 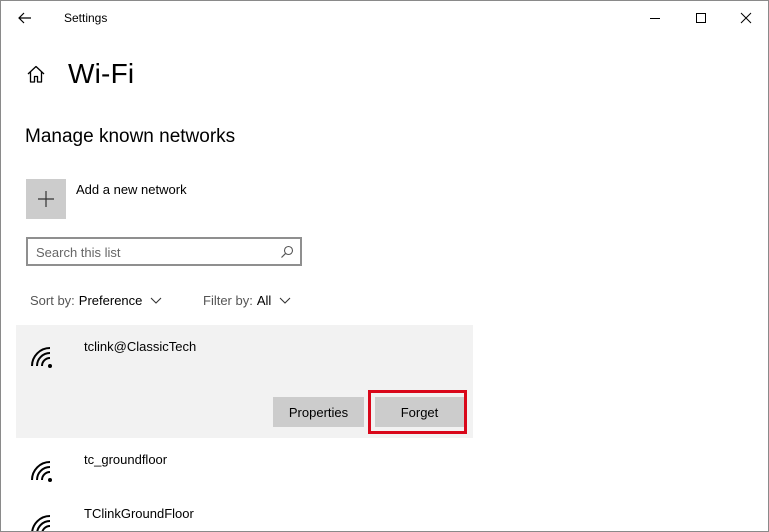 I want to click on properties-button: Properties, so click(x=318, y=412).